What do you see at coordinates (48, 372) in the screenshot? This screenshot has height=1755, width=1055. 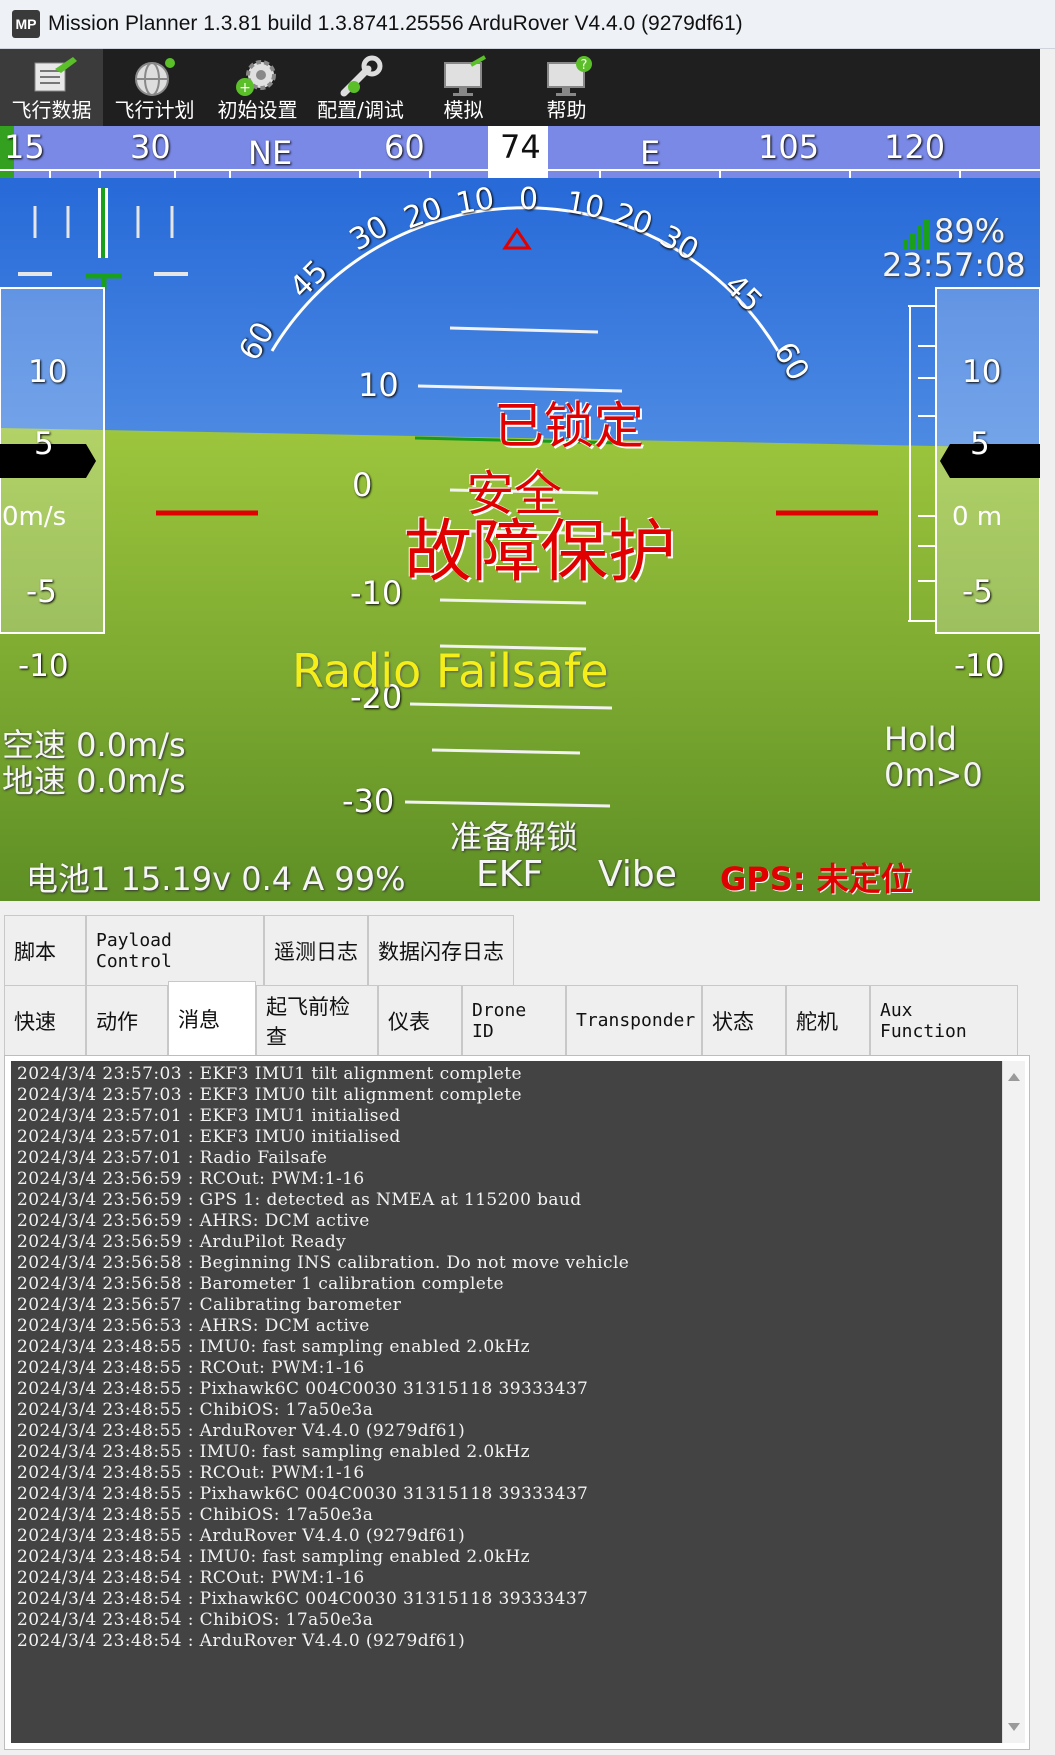 I see `speed-tape-label: 10` at bounding box center [48, 372].